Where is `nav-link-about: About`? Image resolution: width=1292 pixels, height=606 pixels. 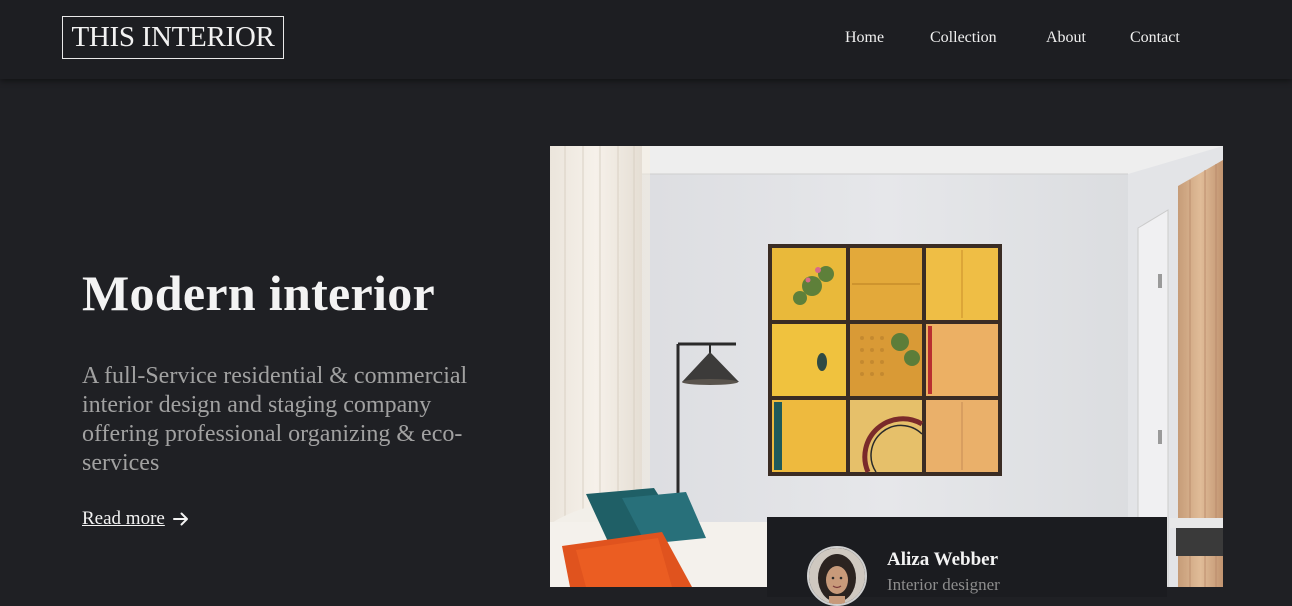 nav-link-about: About is located at coordinates (1066, 38).